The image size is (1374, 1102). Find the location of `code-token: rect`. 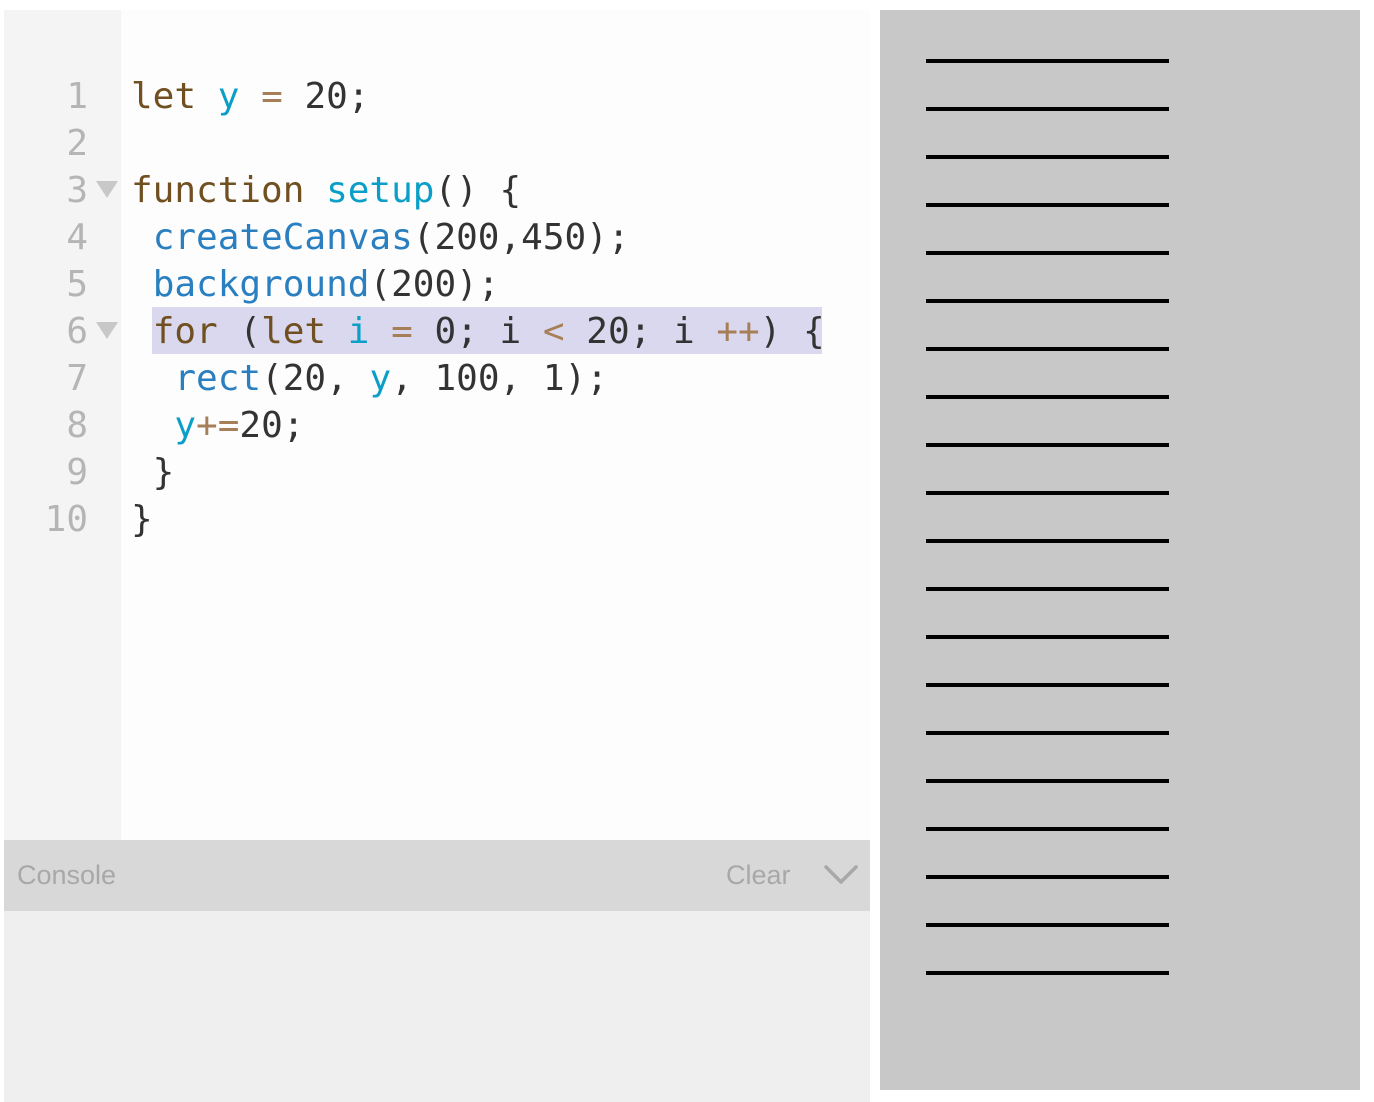

code-token: rect is located at coordinates (218, 378).